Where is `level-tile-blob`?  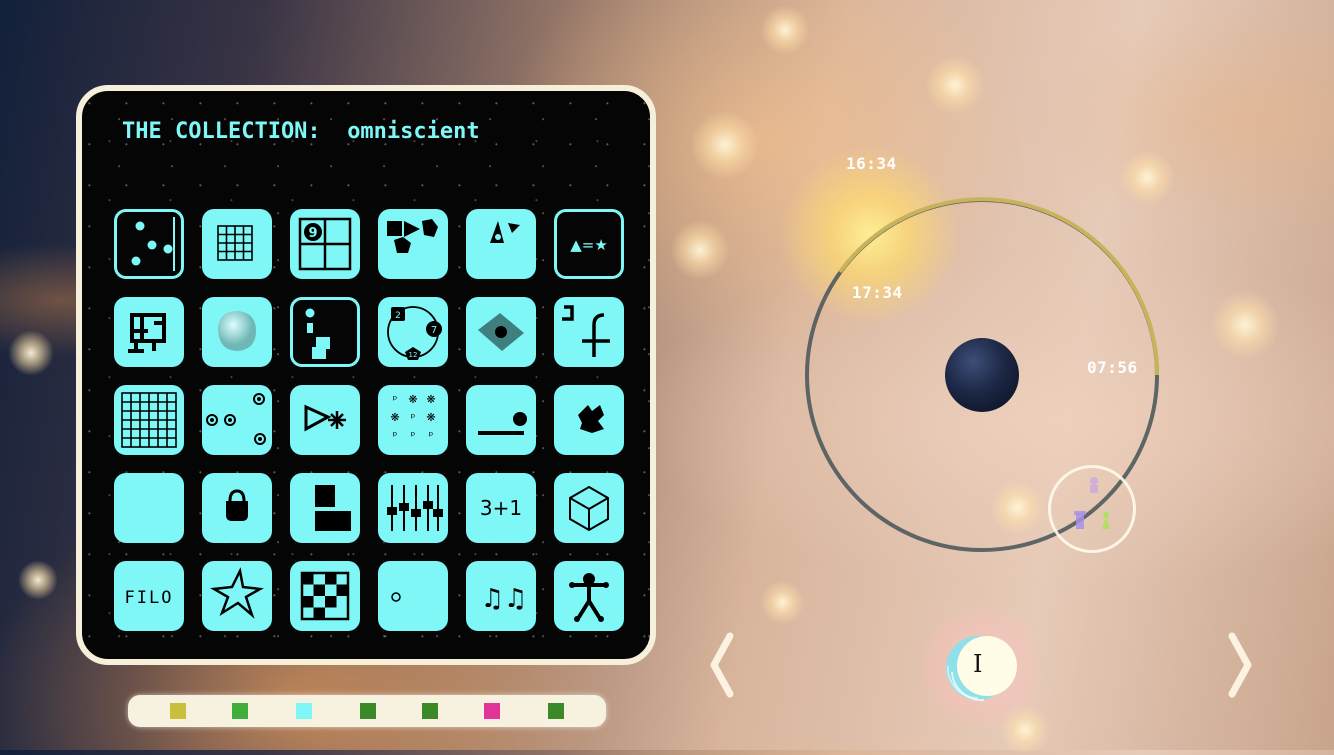
level-tile-blob is located at coordinates (237, 332).